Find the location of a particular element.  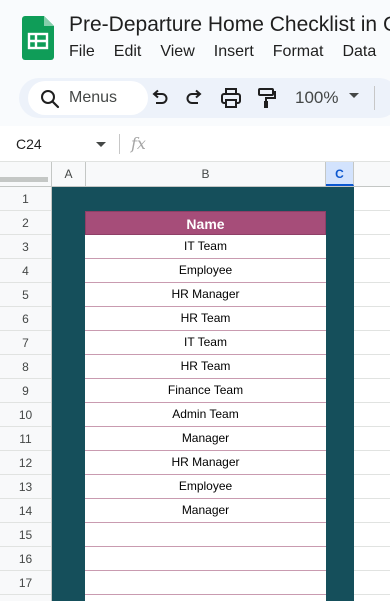

column-c-cells is located at coordinates (372, 394).